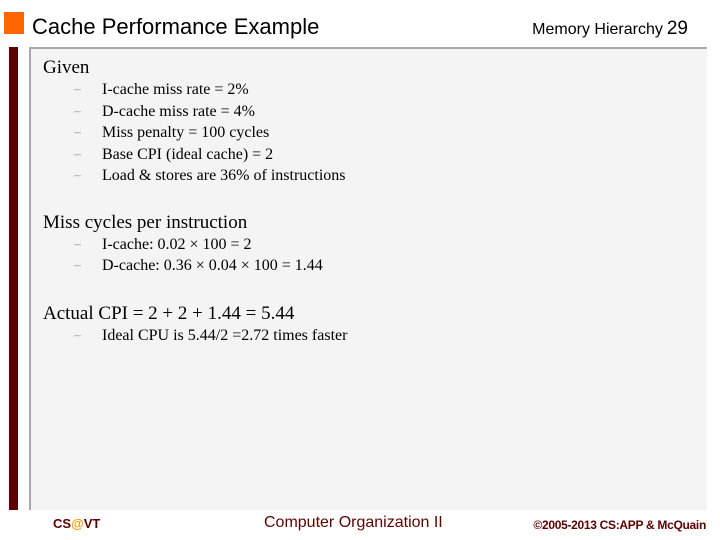 Image resolution: width=720 pixels, height=540 pixels. I want to click on list-item: – Load & stores are 36% of instructions, so click(195, 176).